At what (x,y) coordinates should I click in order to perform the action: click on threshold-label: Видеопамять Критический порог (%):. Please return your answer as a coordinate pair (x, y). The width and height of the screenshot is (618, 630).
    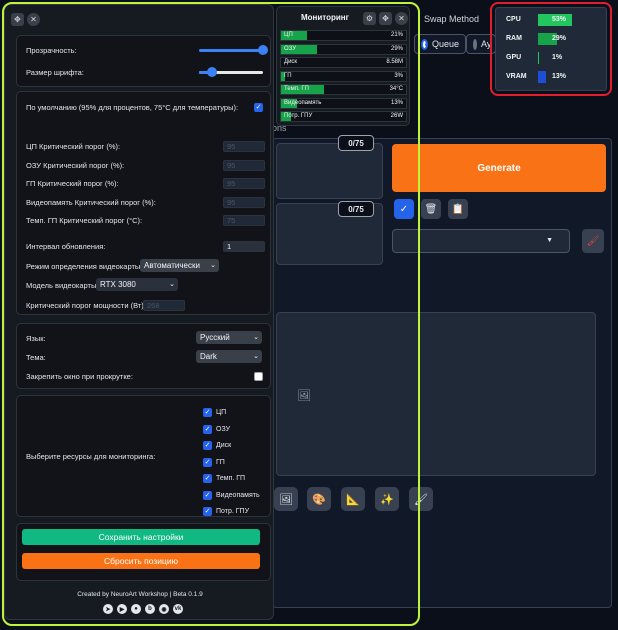
    Looking at the image, I should click on (91, 202).